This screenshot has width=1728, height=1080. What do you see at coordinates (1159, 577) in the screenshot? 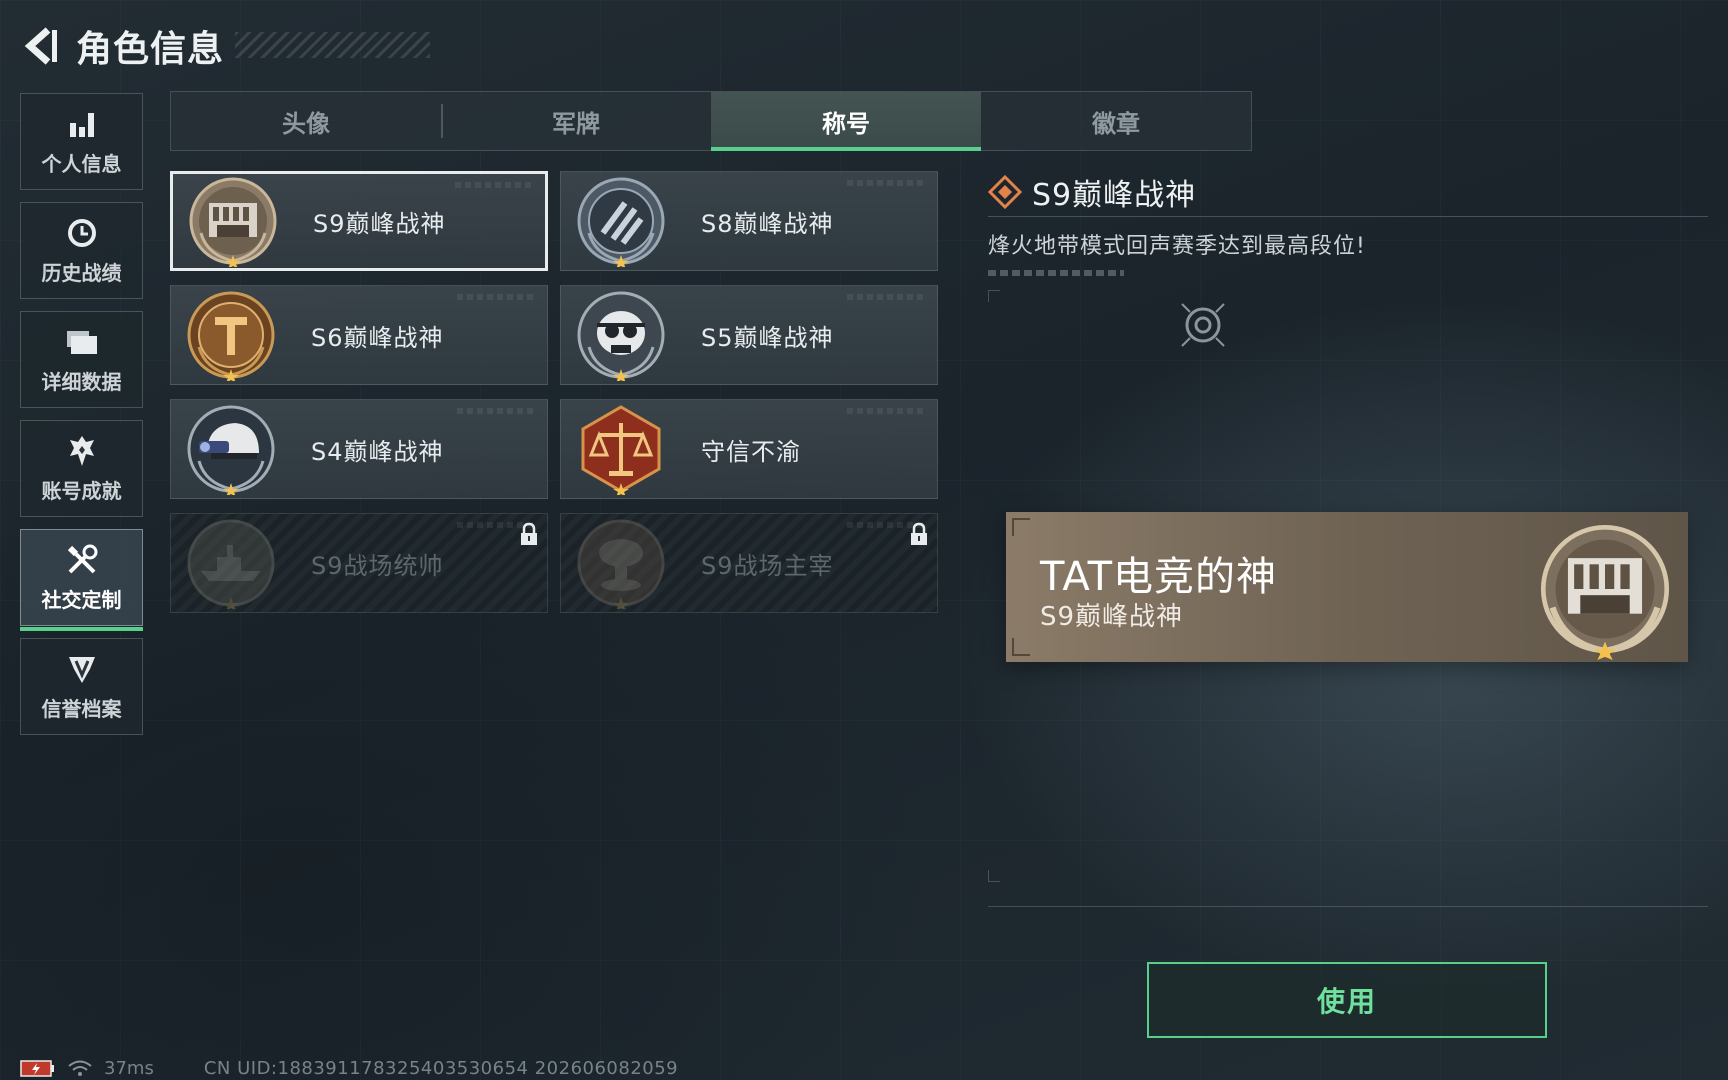
I see `preview-player-name: TAT电竞的神` at bounding box center [1159, 577].